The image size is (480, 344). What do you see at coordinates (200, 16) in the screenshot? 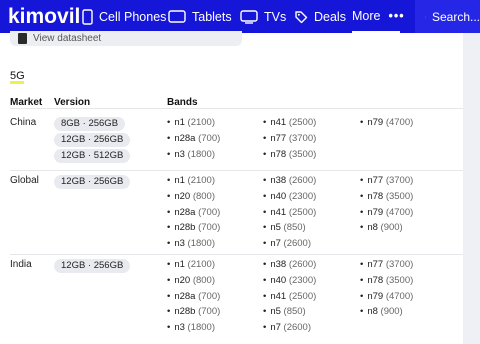
I see `nav-item-tablets: Tablets` at bounding box center [200, 16].